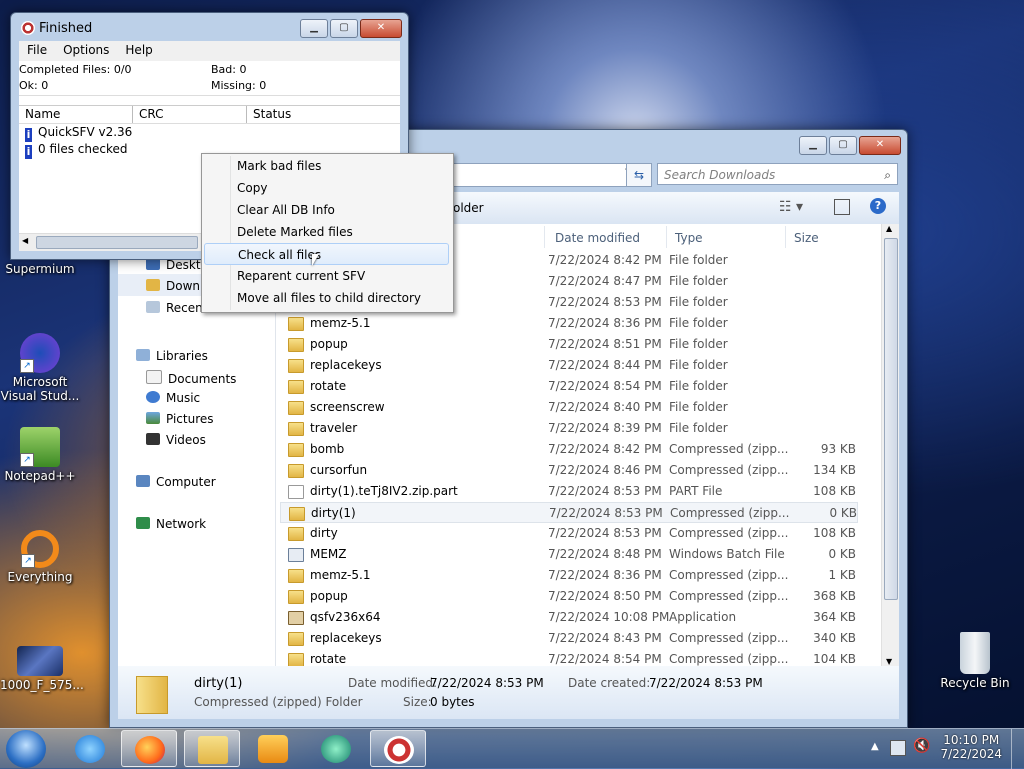 The width and height of the screenshot is (1024, 769). What do you see at coordinates (90, 748) in the screenshot?
I see `taskbar-internet-explorer` at bounding box center [90, 748].